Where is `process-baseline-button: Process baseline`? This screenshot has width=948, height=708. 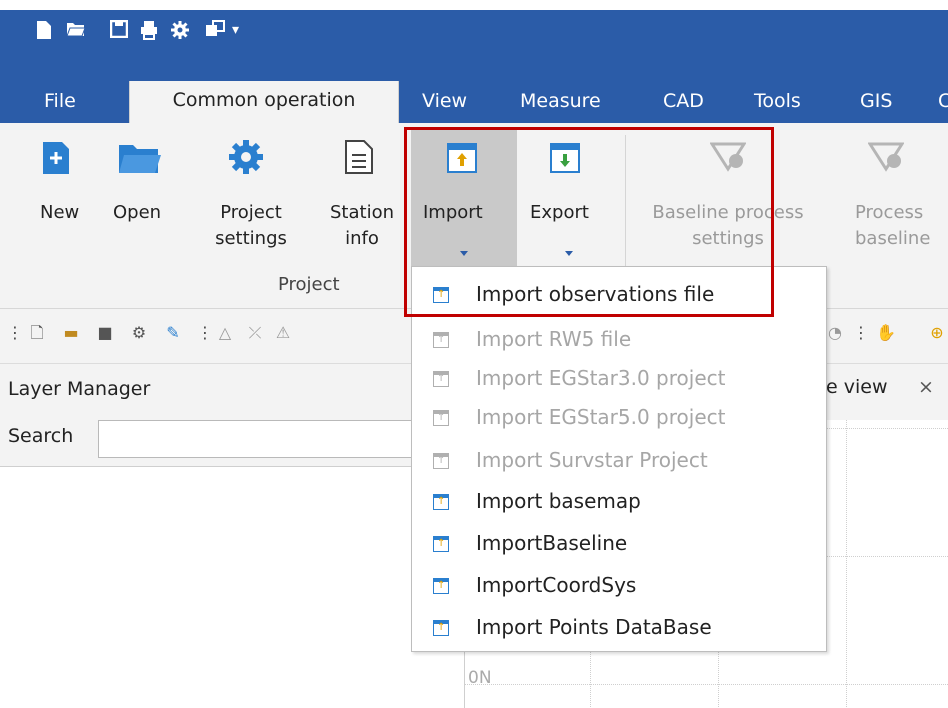 process-baseline-button: Process baseline is located at coordinates (901, 226).